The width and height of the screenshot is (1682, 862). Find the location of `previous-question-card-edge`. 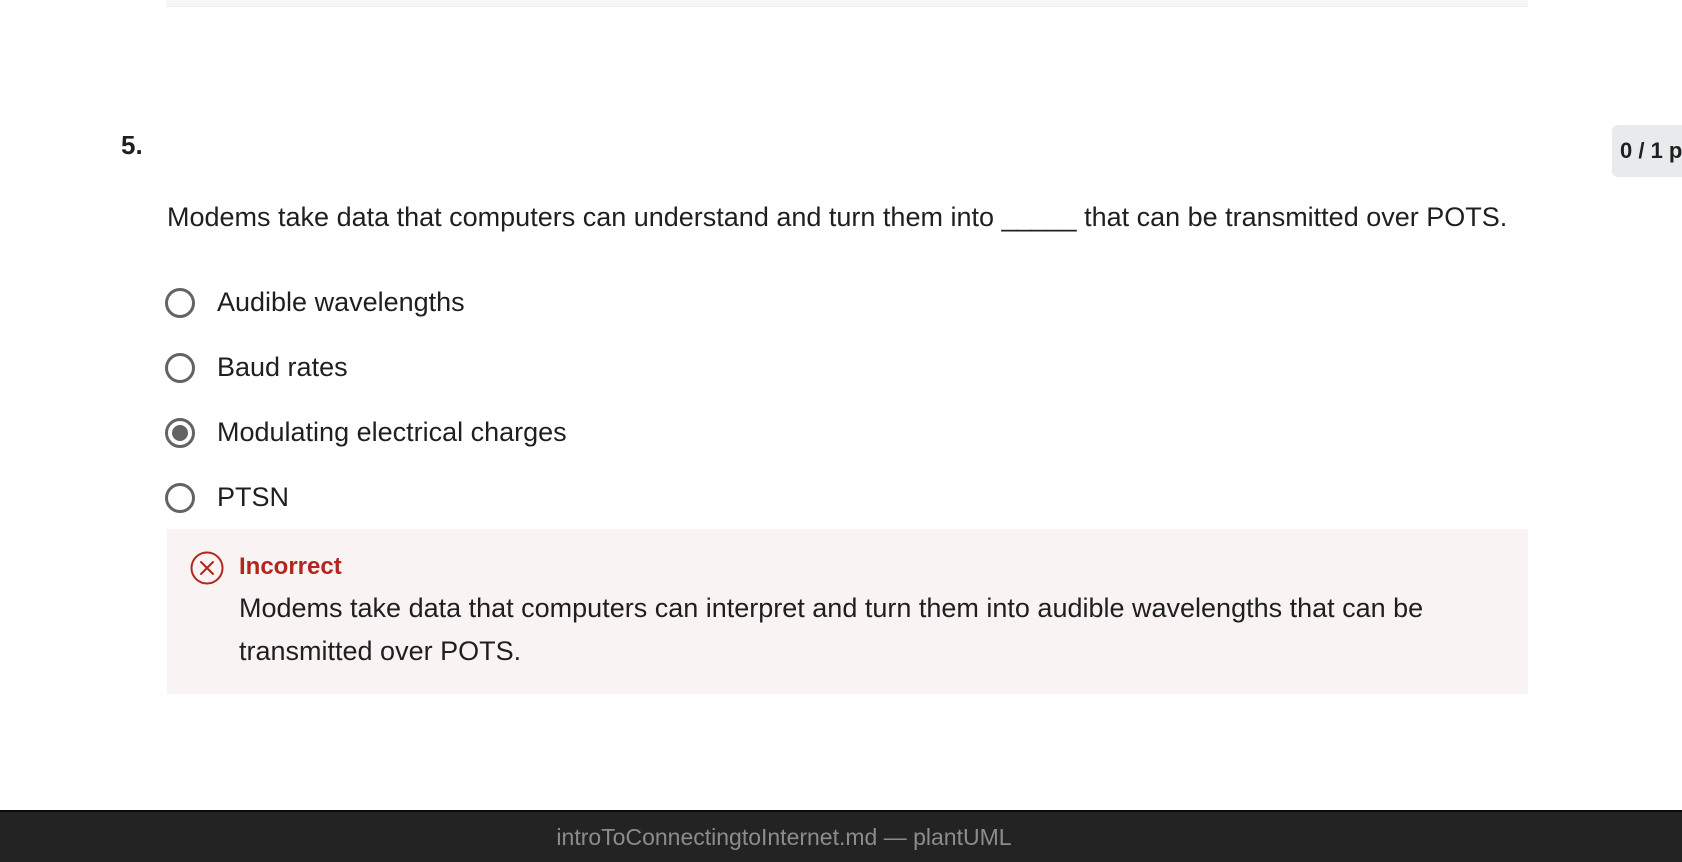

previous-question-card-edge is located at coordinates (847, 3).